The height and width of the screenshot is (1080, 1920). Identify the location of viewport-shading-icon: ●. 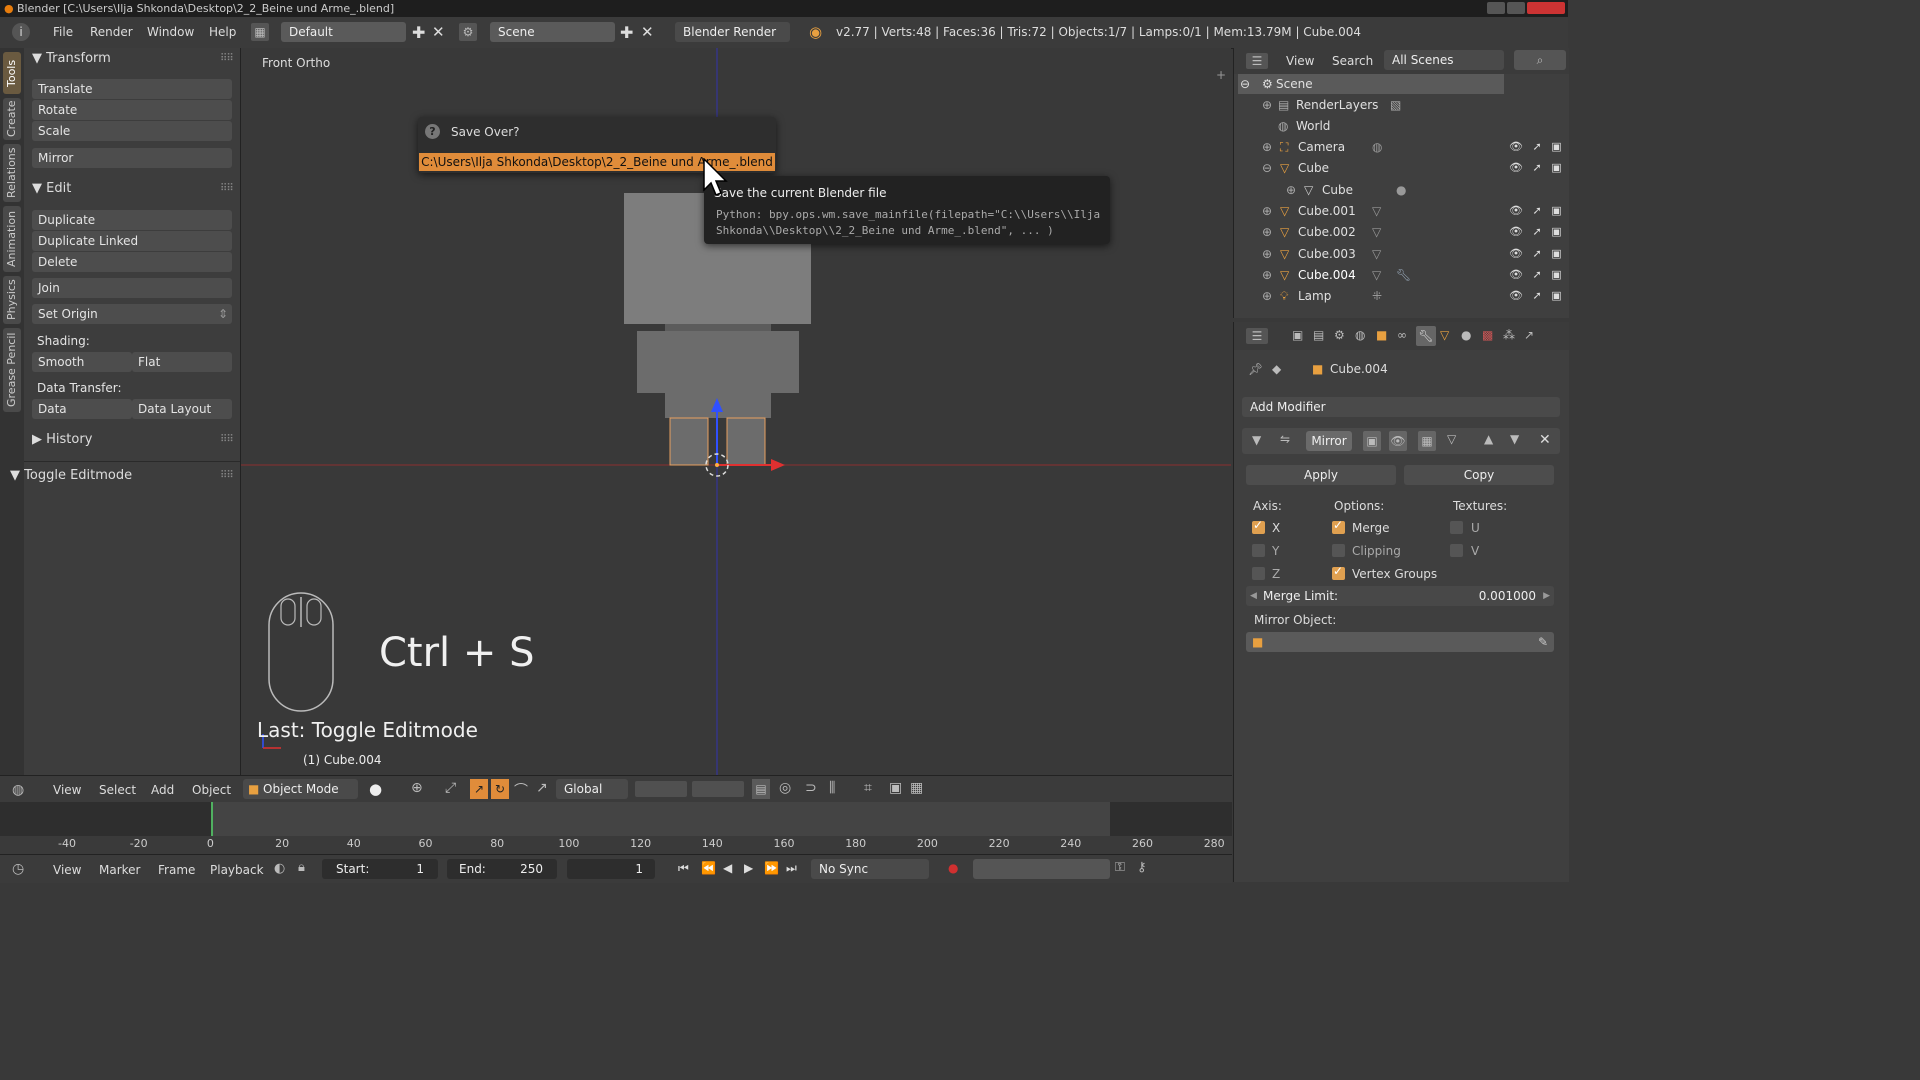
(375, 789).